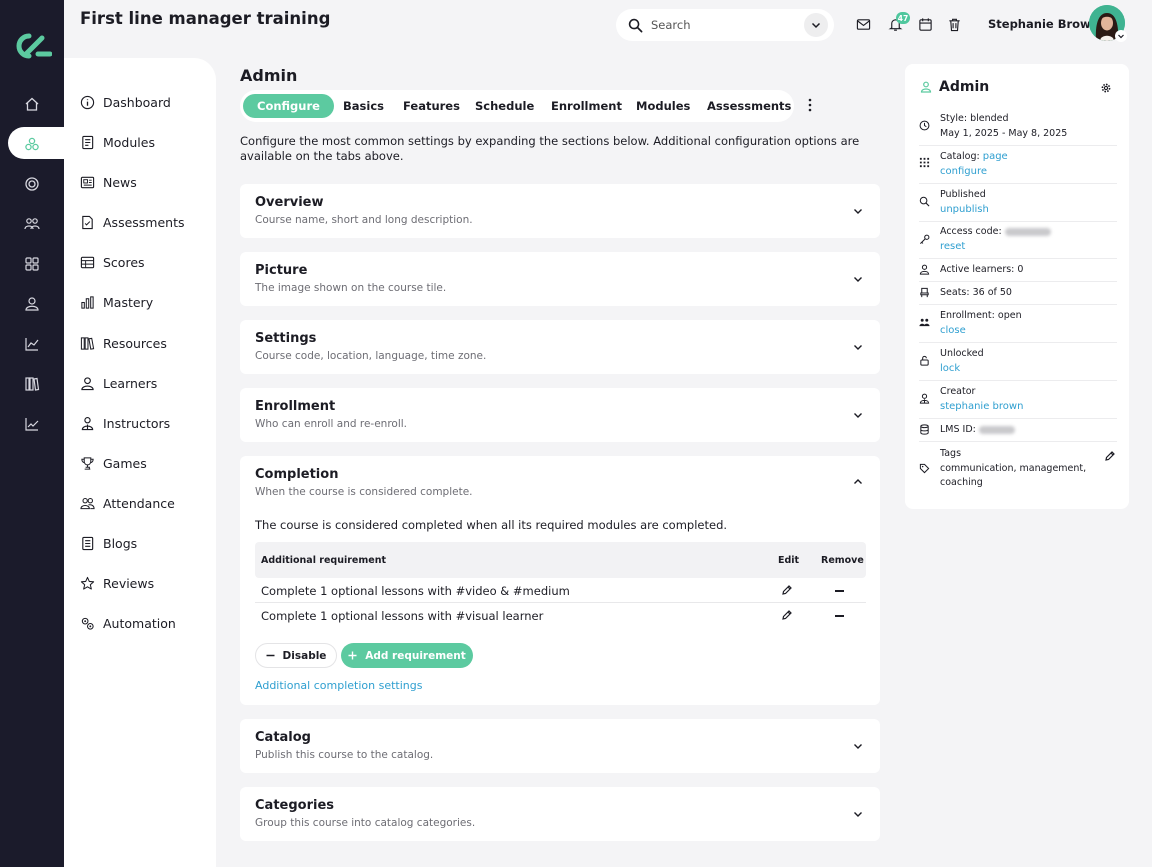  I want to click on search-scope-dropdown, so click(816, 25).